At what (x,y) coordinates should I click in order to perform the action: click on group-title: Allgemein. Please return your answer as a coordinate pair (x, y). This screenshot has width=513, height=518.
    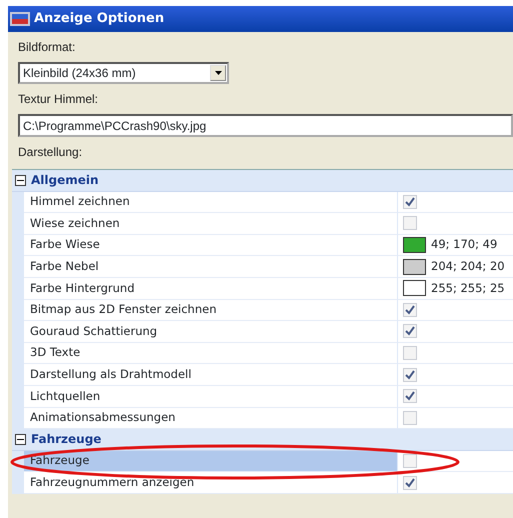
    Looking at the image, I should click on (65, 181).